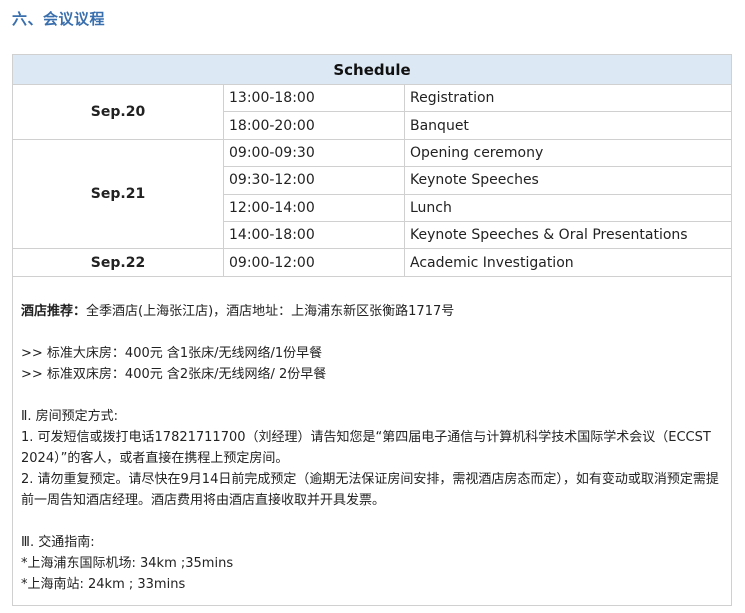 This screenshot has width=745, height=613. Describe the element at coordinates (314, 153) in the screenshot. I see `schedule-time: 09:00-09:30` at that location.